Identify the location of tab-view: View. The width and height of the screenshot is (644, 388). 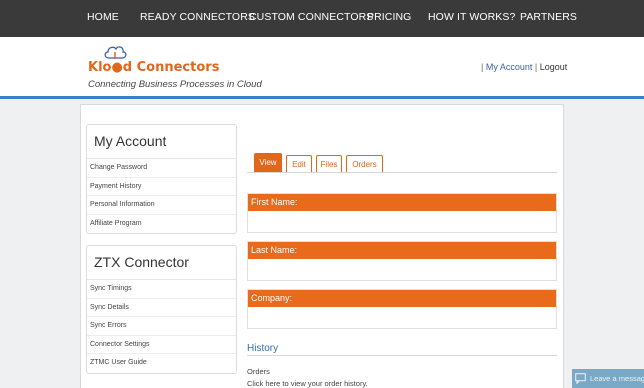
(268, 162).